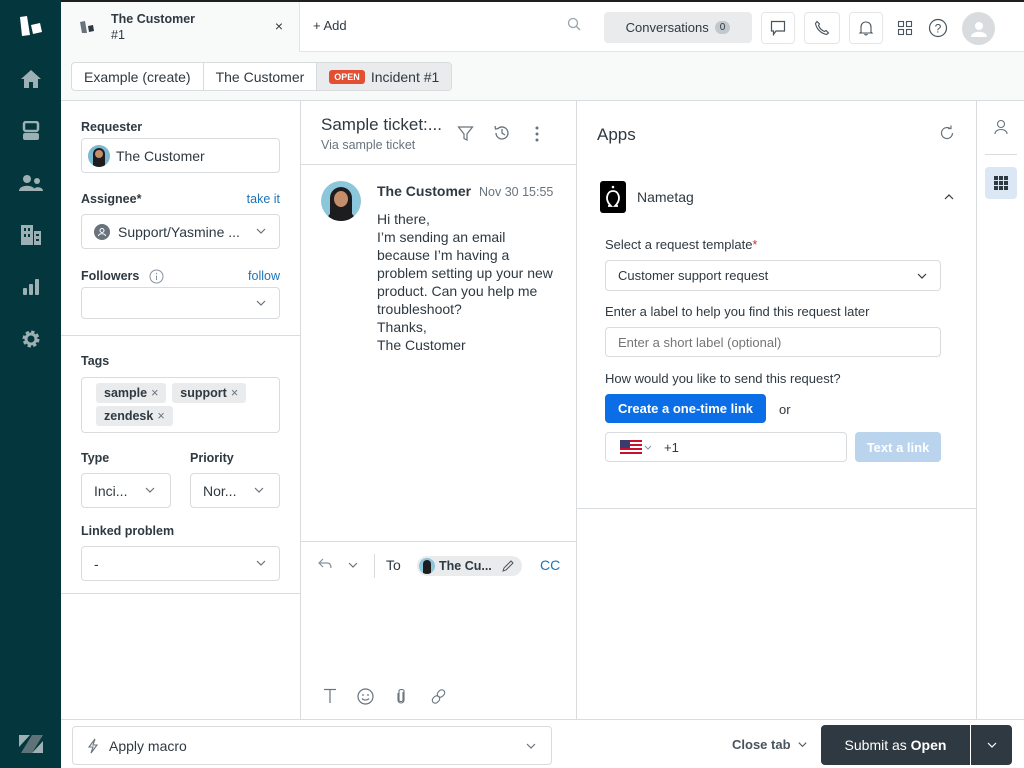 Image resolution: width=1024 pixels, height=768 pixels. What do you see at coordinates (180, 405) in the screenshot?
I see `tags-input: sample × support × zendesk ×` at bounding box center [180, 405].